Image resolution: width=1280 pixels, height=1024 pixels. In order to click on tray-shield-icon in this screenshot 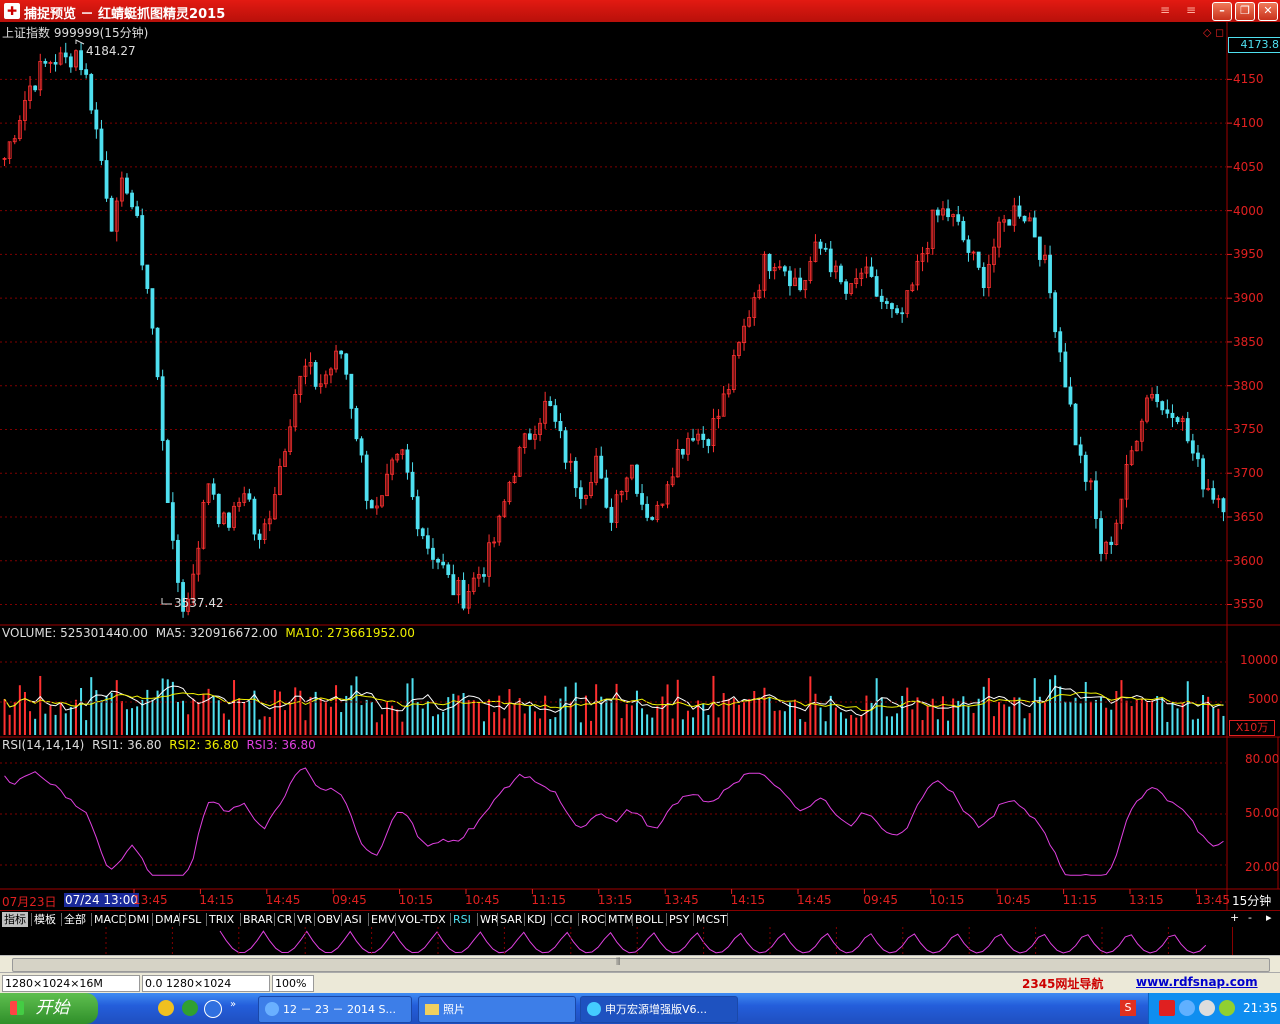, I will do `click(1187, 1008)`.